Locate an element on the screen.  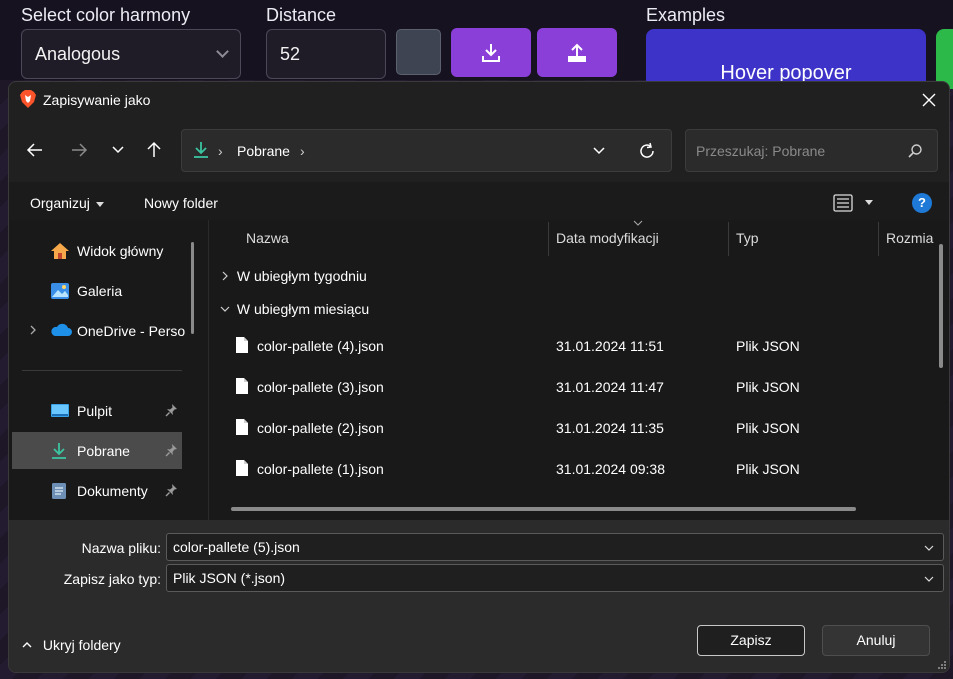
filename-input: color-pallete (5).json is located at coordinates (555, 547).